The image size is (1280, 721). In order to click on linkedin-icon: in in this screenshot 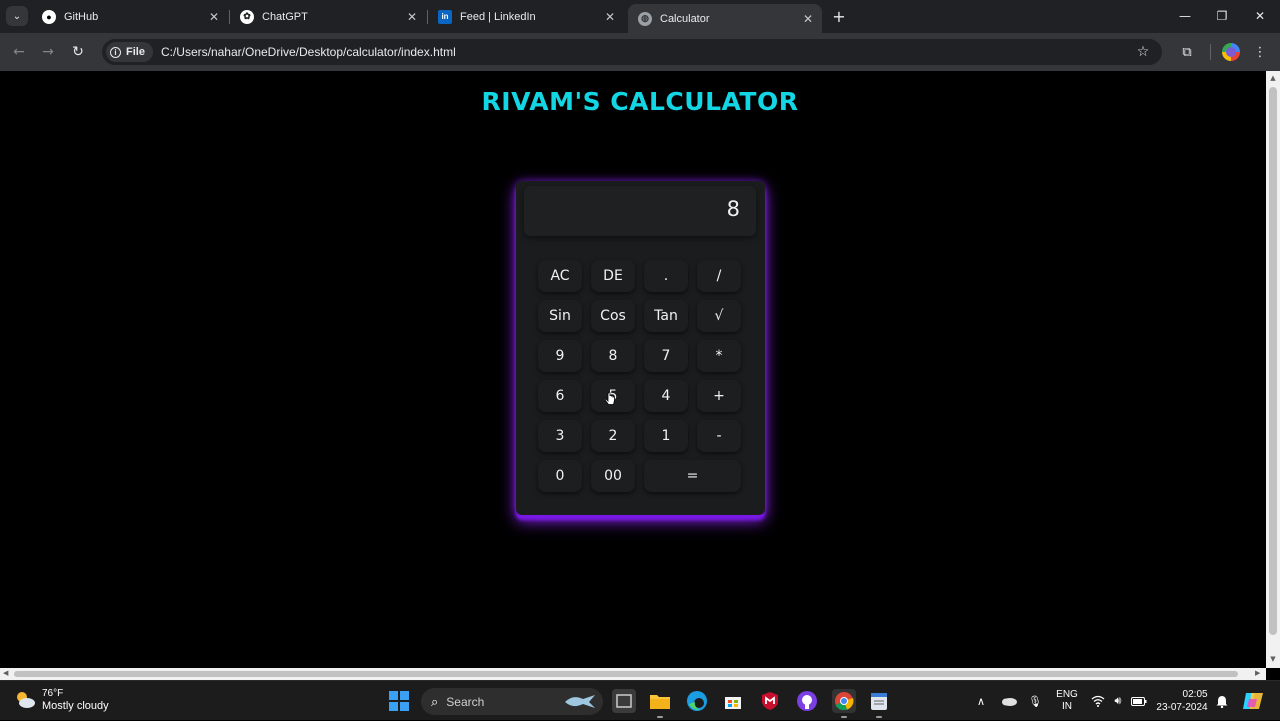, I will do `click(445, 16)`.